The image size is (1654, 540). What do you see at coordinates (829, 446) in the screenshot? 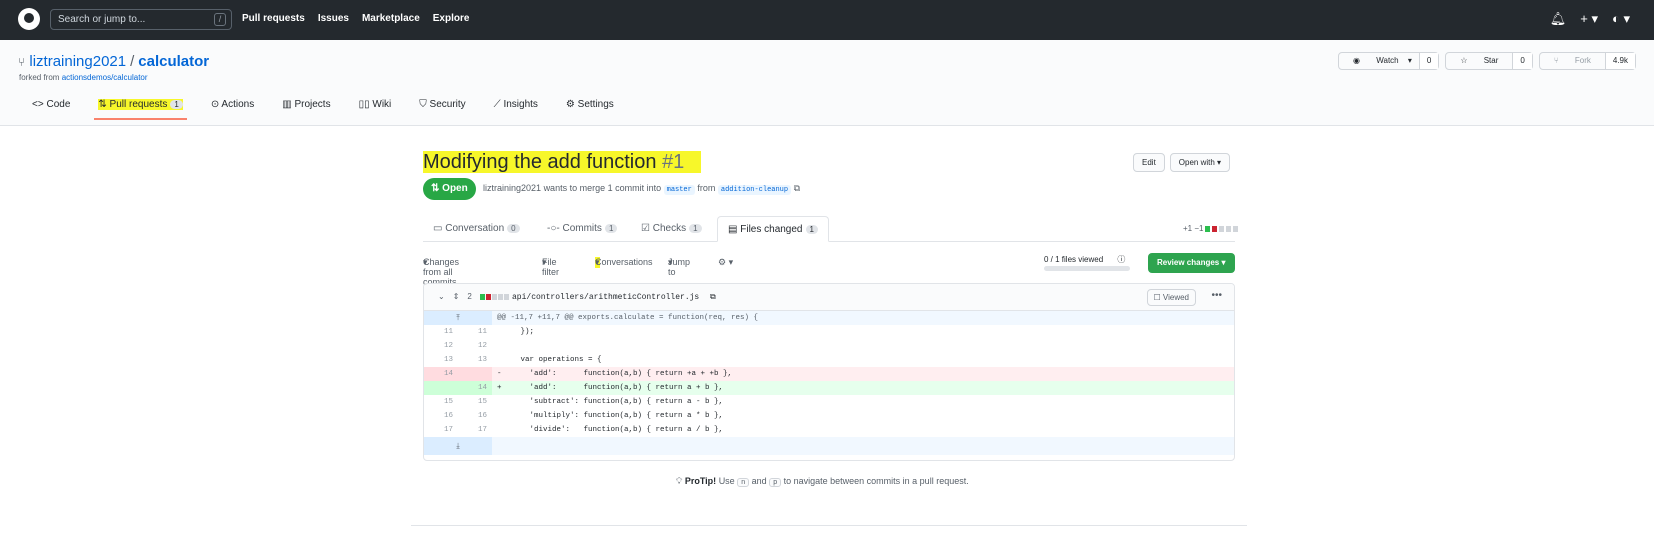
I see `hunk-footer-row: ⤓` at bounding box center [829, 446].